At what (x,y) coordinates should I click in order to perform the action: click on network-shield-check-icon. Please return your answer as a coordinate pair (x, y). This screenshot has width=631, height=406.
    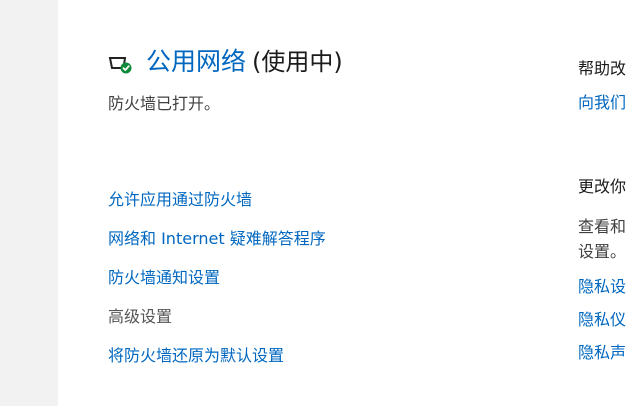
    Looking at the image, I should click on (120, 65).